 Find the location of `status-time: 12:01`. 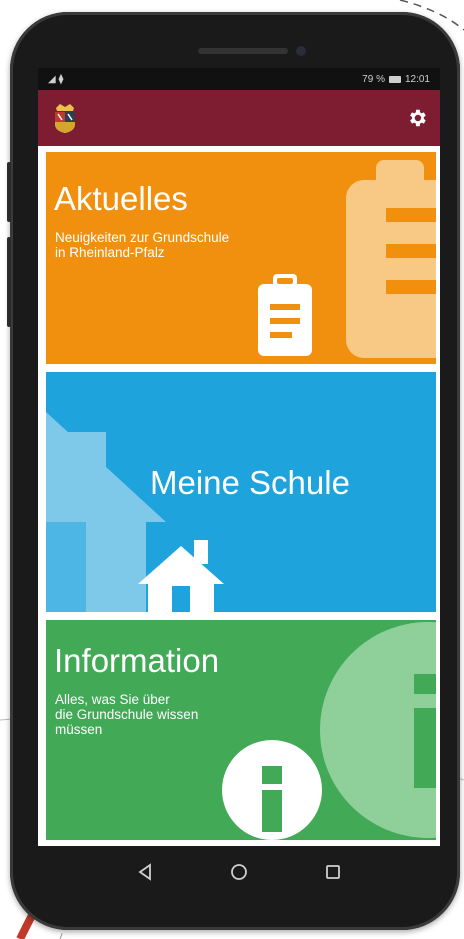

status-time: 12:01 is located at coordinates (417, 79).